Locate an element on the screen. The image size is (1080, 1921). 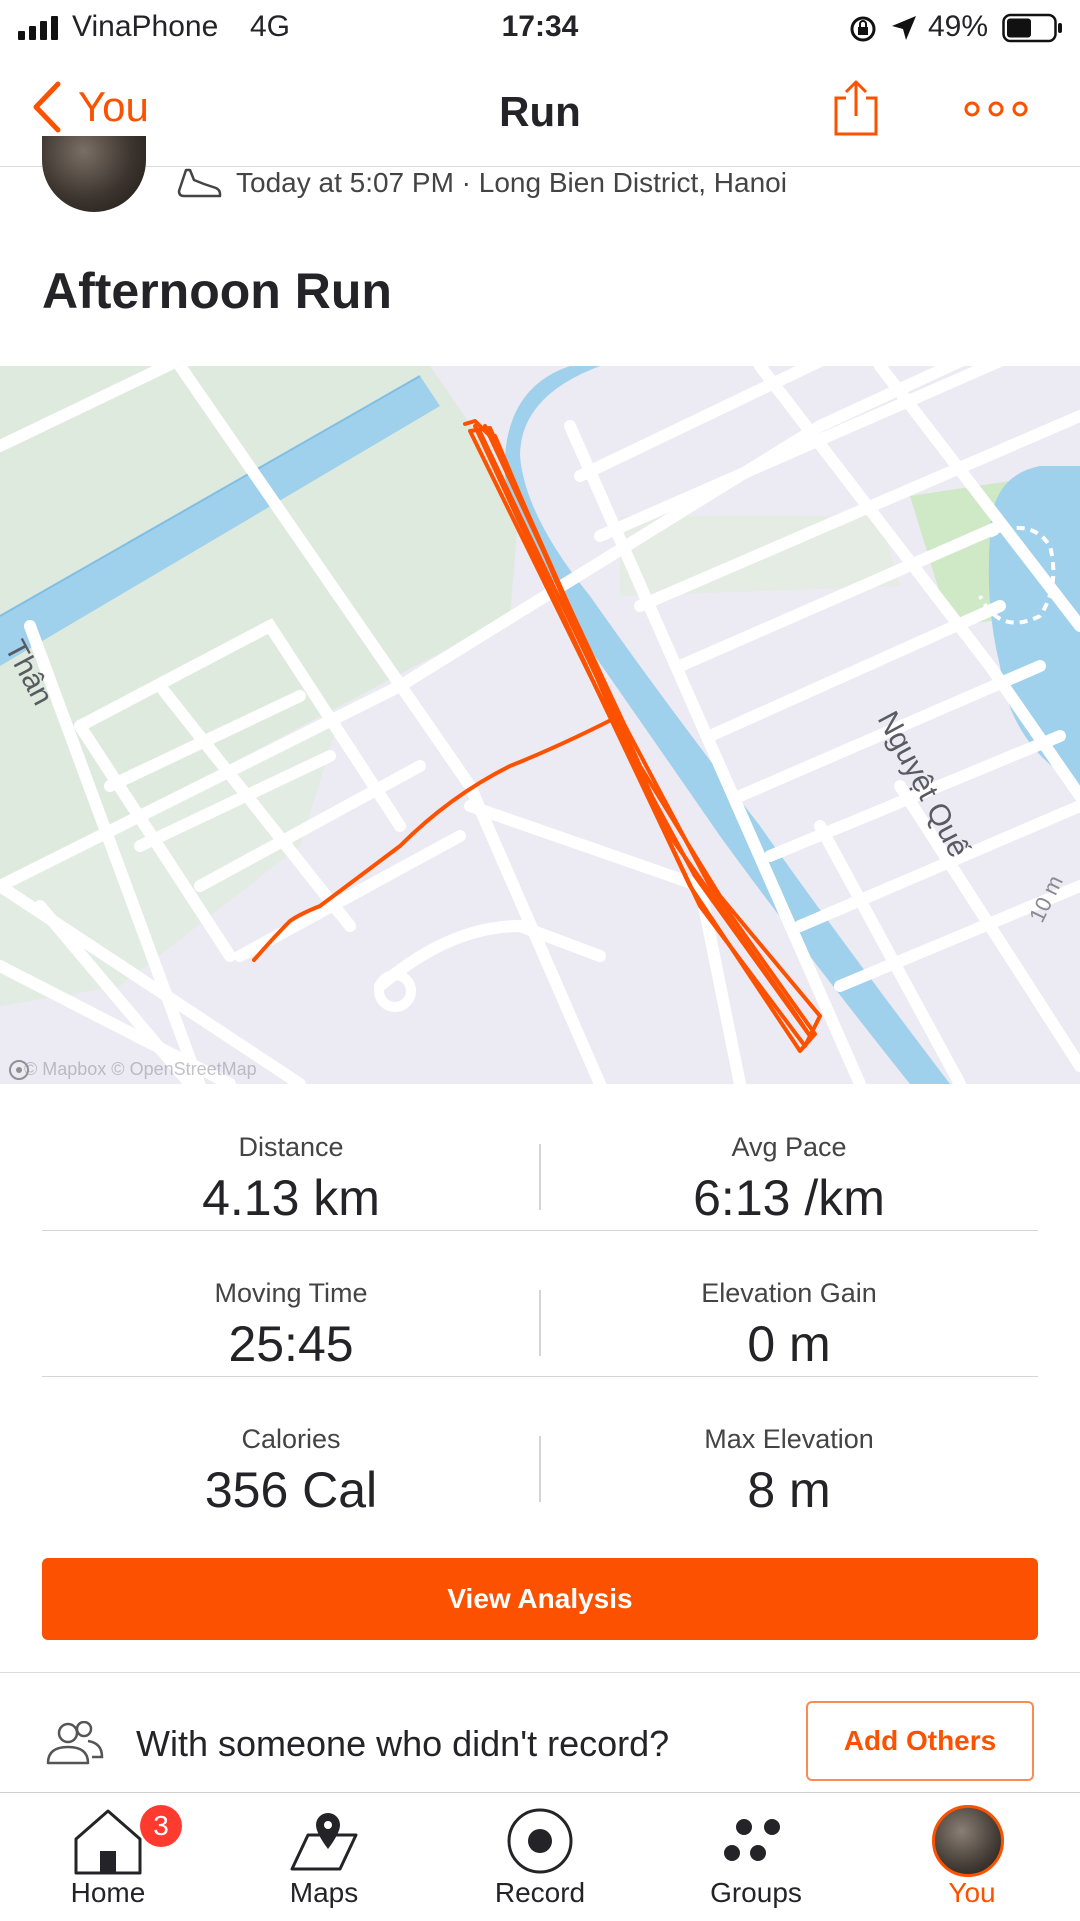
more-icon is located at coordinates (996, 109).